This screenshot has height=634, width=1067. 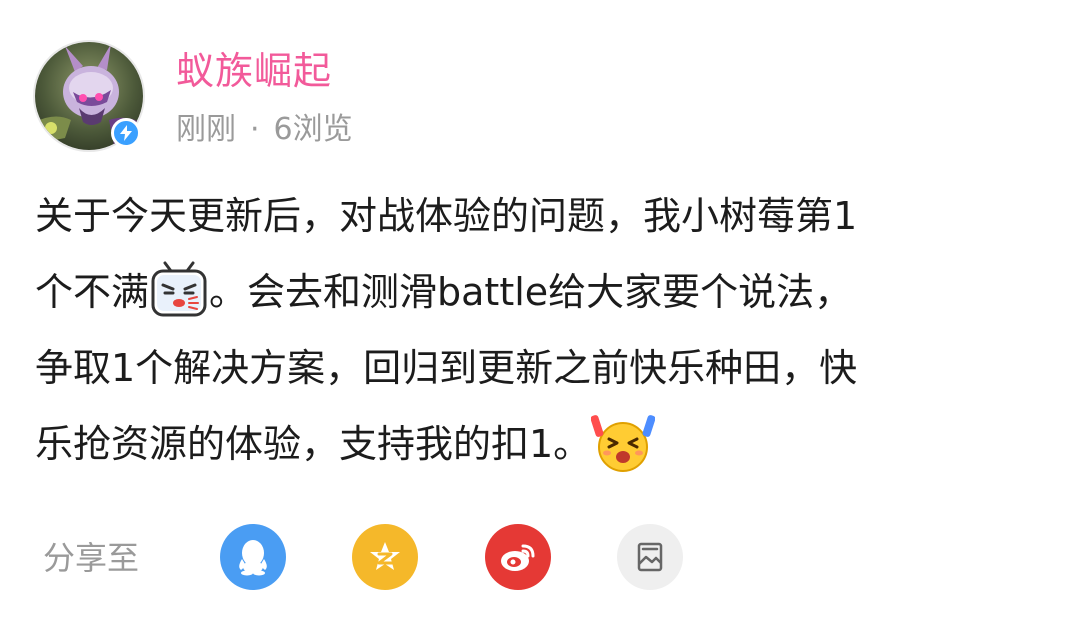 What do you see at coordinates (92, 292) in the screenshot?
I see `post-text-segment: 个不满` at bounding box center [92, 292].